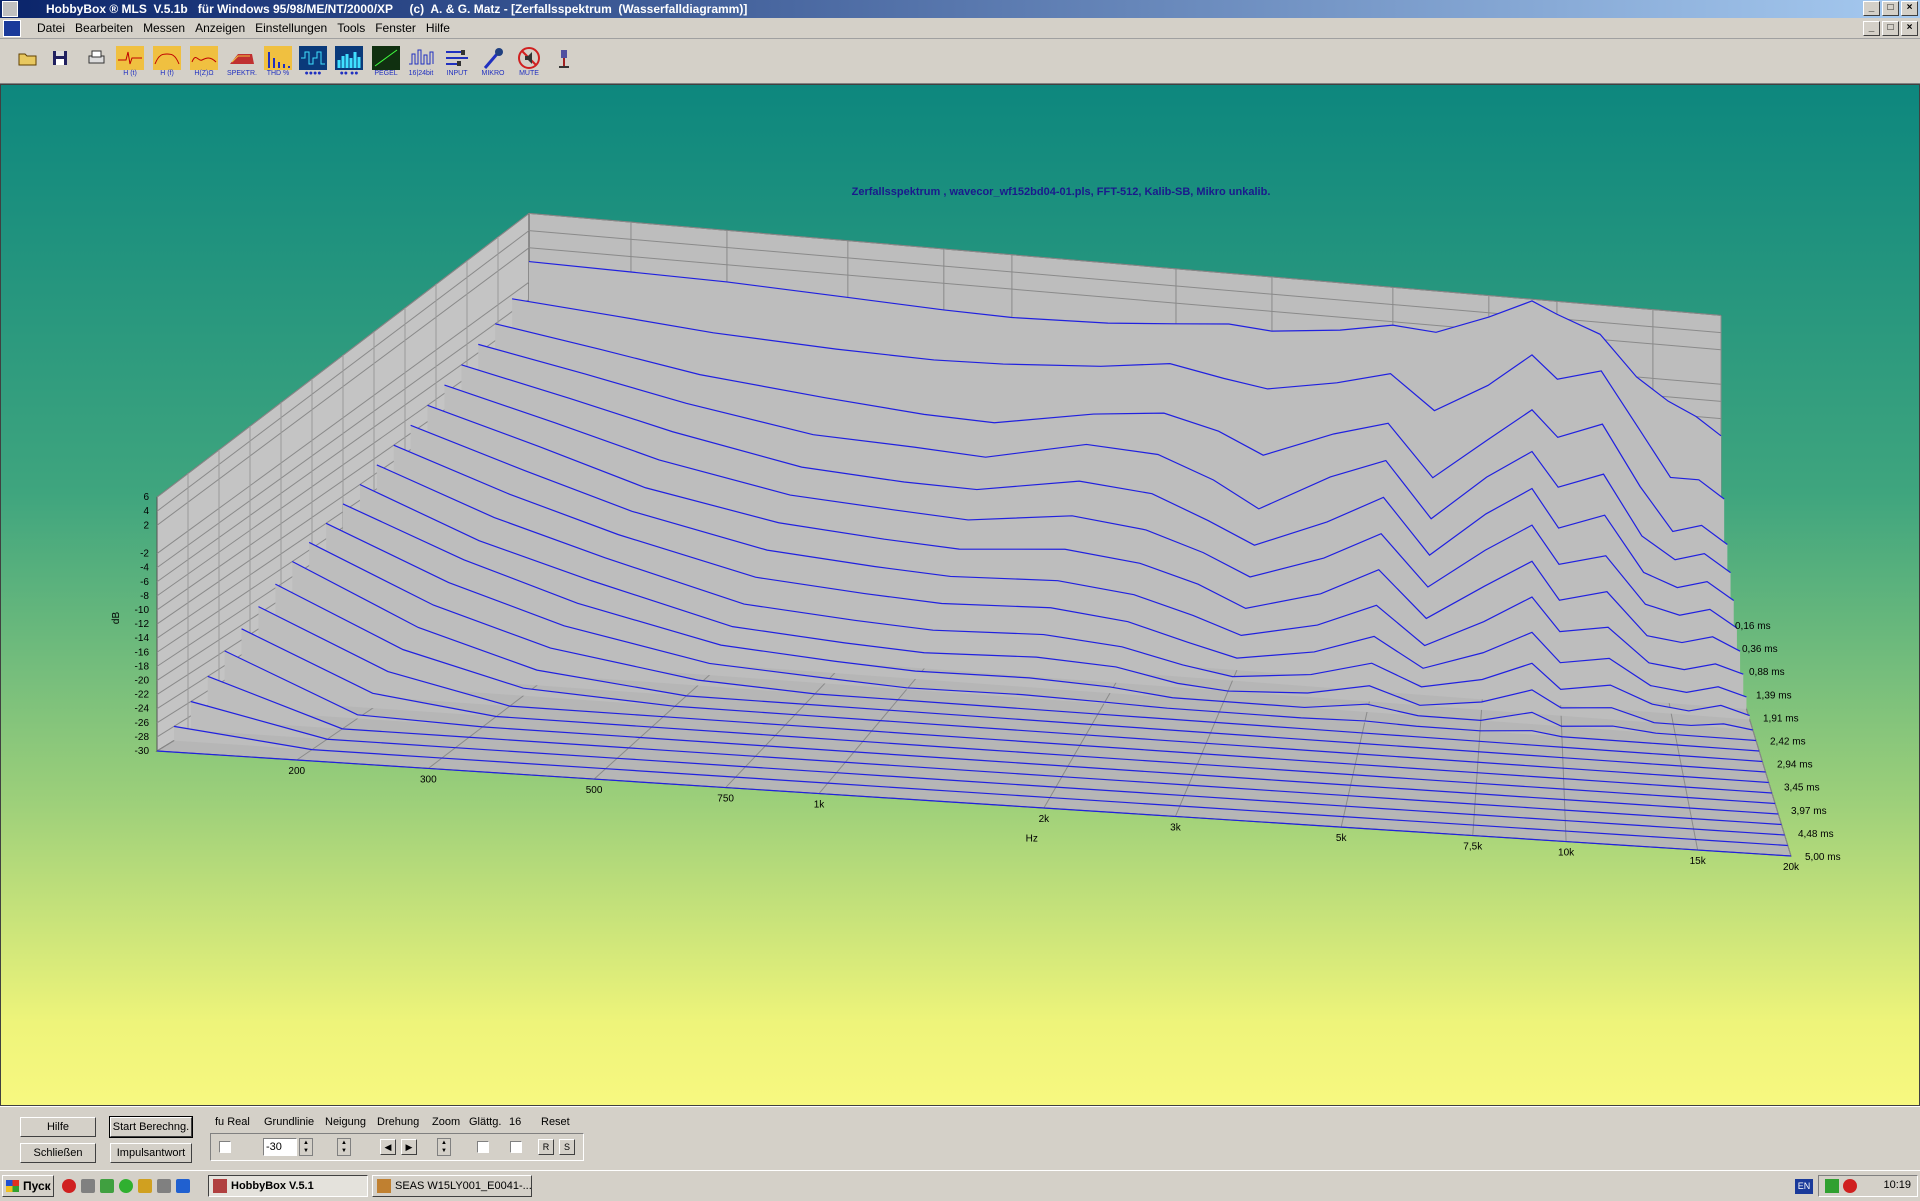  What do you see at coordinates (1890, 8) in the screenshot?
I see `restore-button: □` at bounding box center [1890, 8].